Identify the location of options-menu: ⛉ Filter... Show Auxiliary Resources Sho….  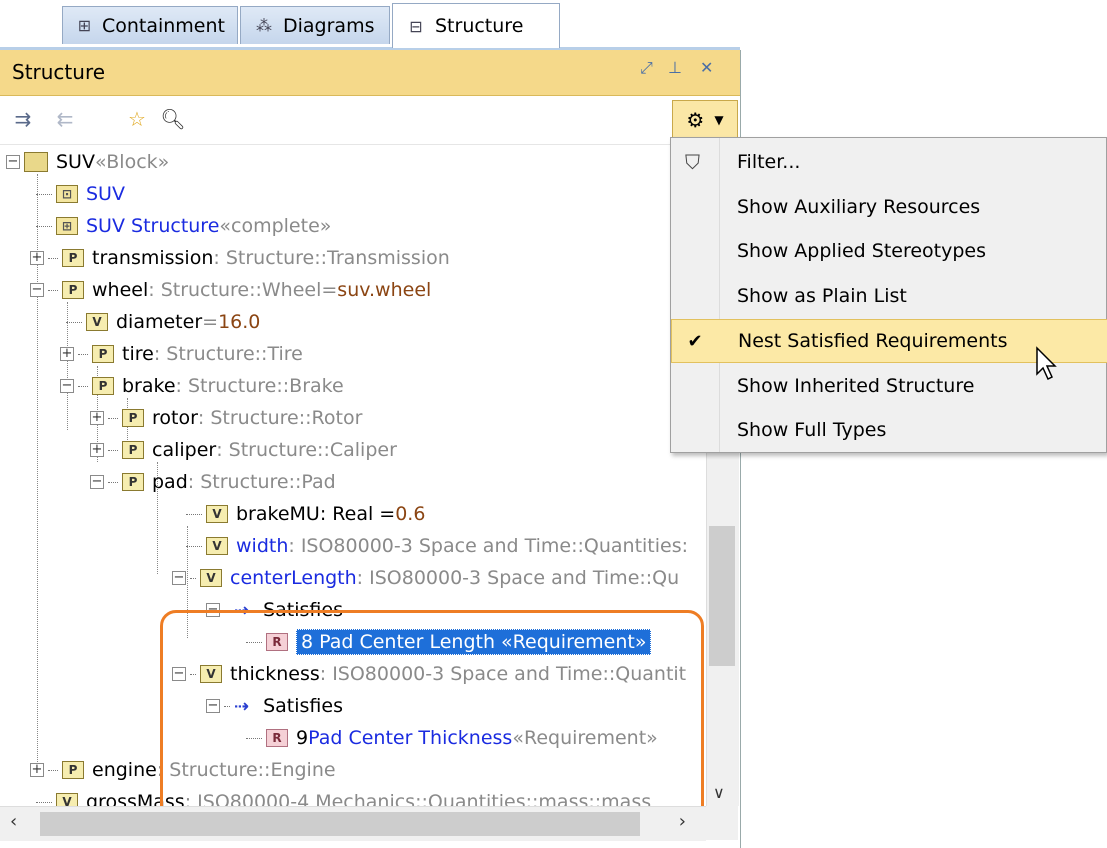
(888, 295).